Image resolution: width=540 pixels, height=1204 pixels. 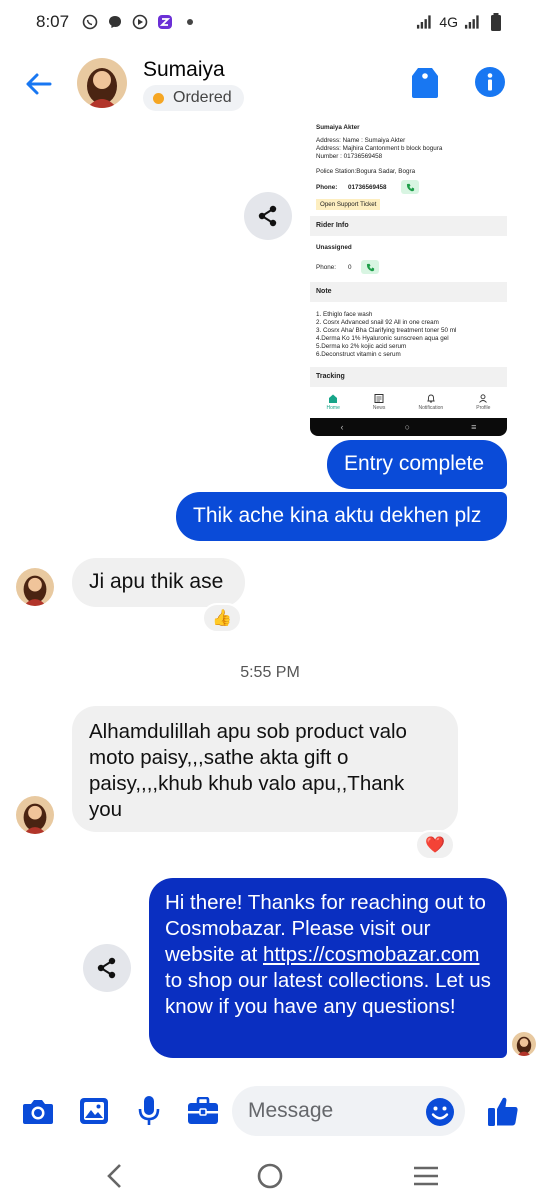 I want to click on message-text: Ji apu thik ase, so click(x=156, y=581).